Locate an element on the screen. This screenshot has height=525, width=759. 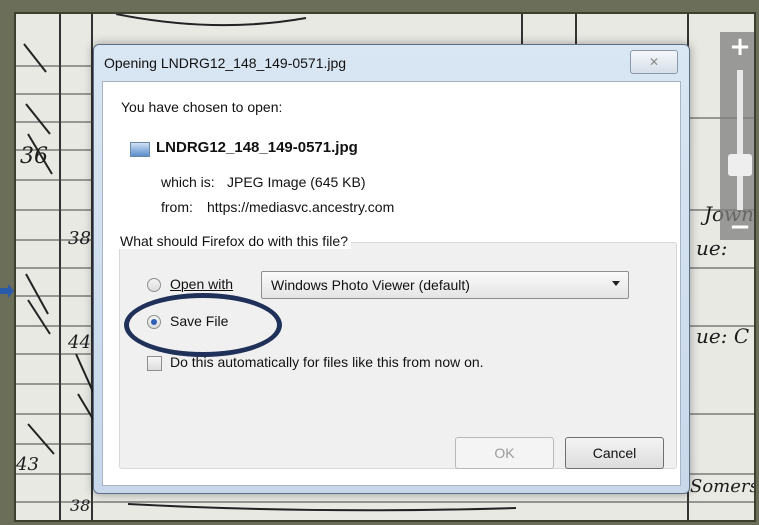
dialog-title: Opening LNDRG12_148_149-0571.jpg is located at coordinates (225, 63).